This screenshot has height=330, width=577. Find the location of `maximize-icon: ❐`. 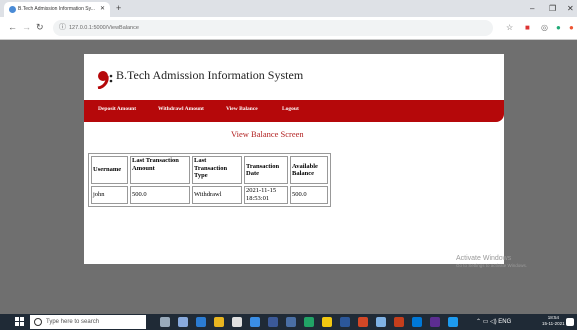

maximize-icon: ❐ is located at coordinates (552, 8).